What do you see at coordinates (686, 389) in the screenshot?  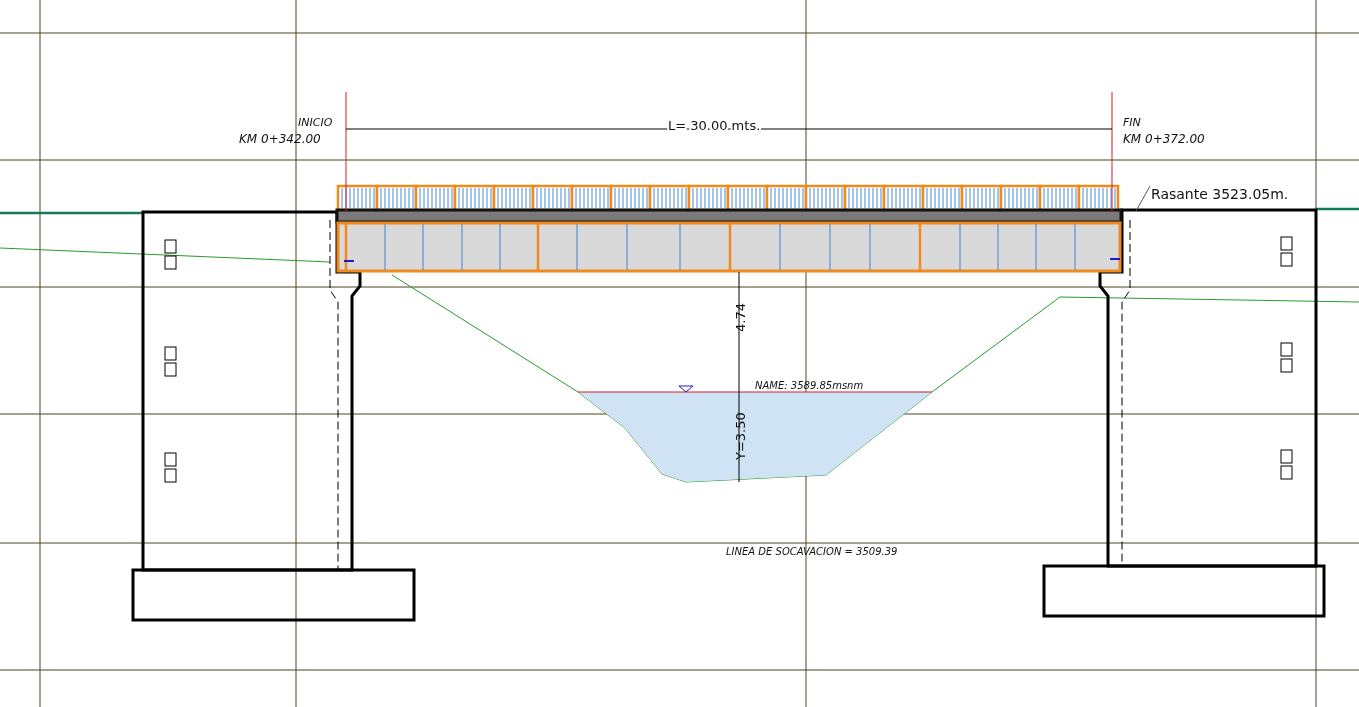 I see `water-level-icon` at bounding box center [686, 389].